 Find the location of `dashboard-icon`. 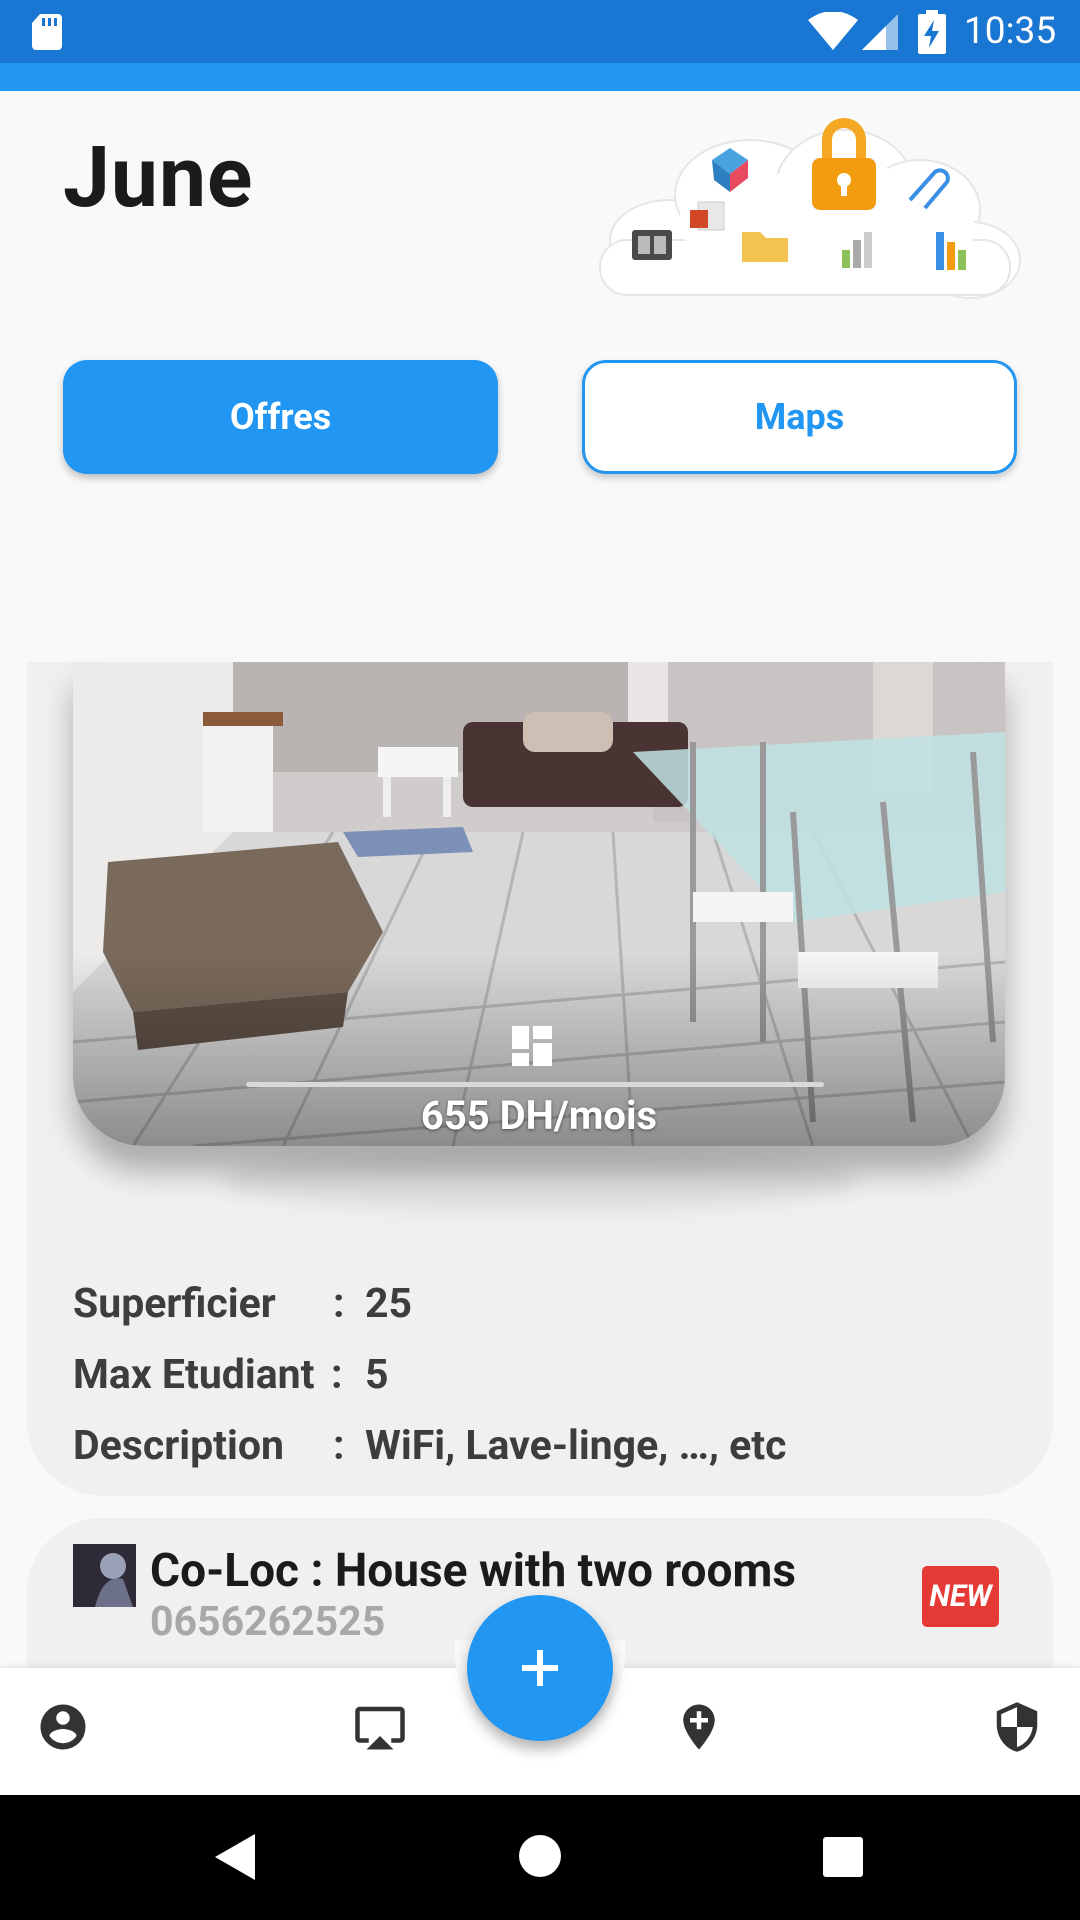

dashboard-icon is located at coordinates (532, 1046).